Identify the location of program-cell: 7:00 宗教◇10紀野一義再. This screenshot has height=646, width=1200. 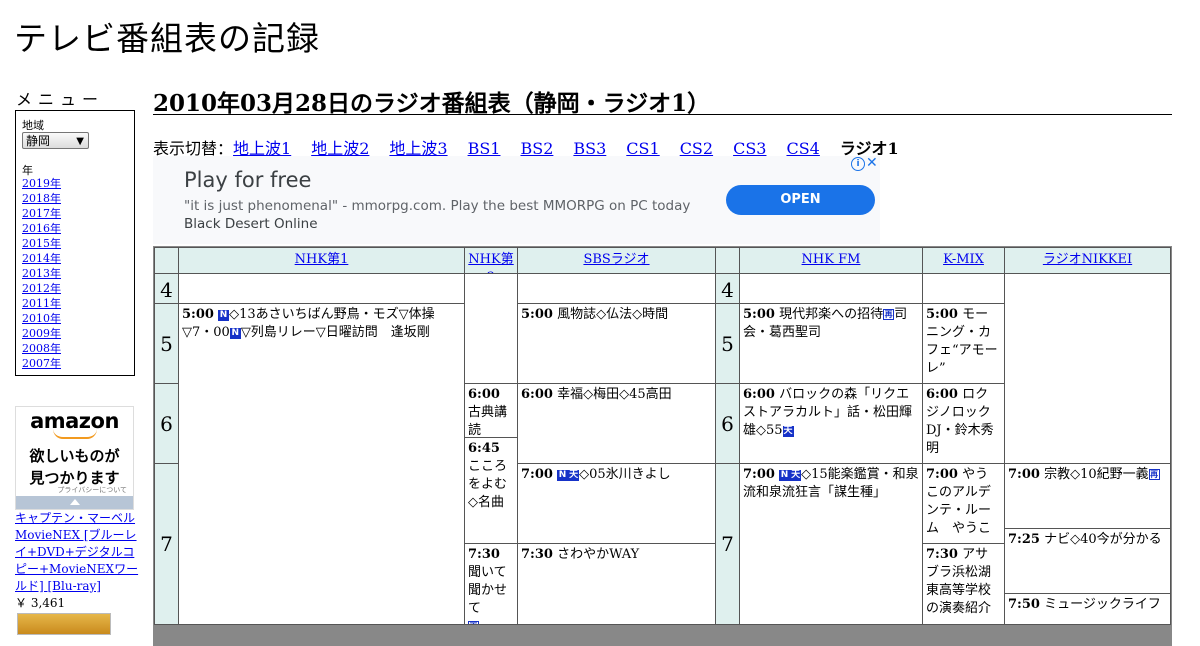
(1087, 496).